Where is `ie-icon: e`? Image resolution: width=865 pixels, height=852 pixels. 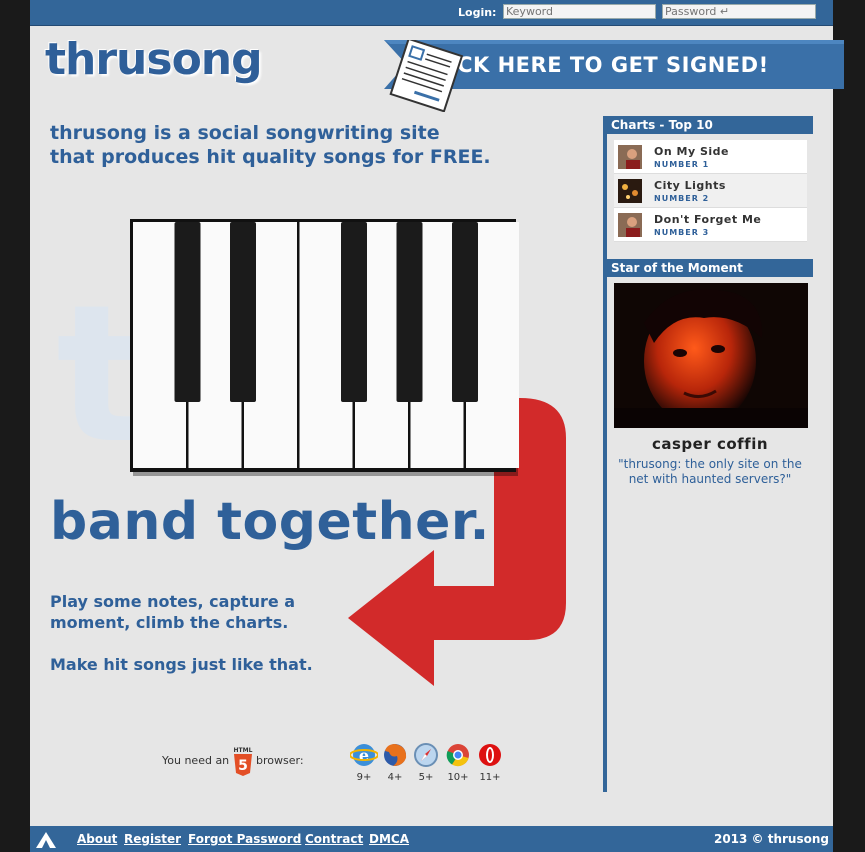
ie-icon: e is located at coordinates (364, 755).